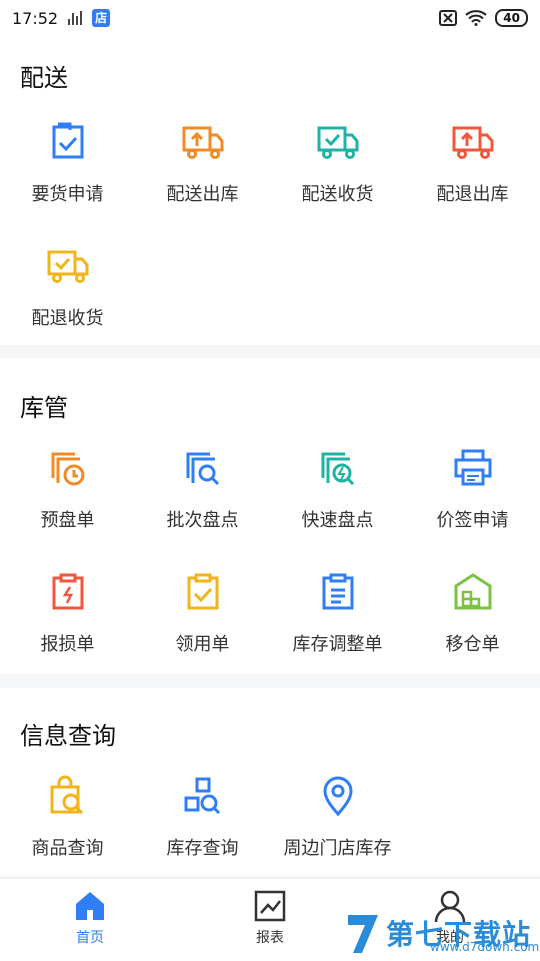 This screenshot has height=961, width=540. Describe the element at coordinates (337, 644) in the screenshot. I see `menu-item-label: 库存调整单` at that location.